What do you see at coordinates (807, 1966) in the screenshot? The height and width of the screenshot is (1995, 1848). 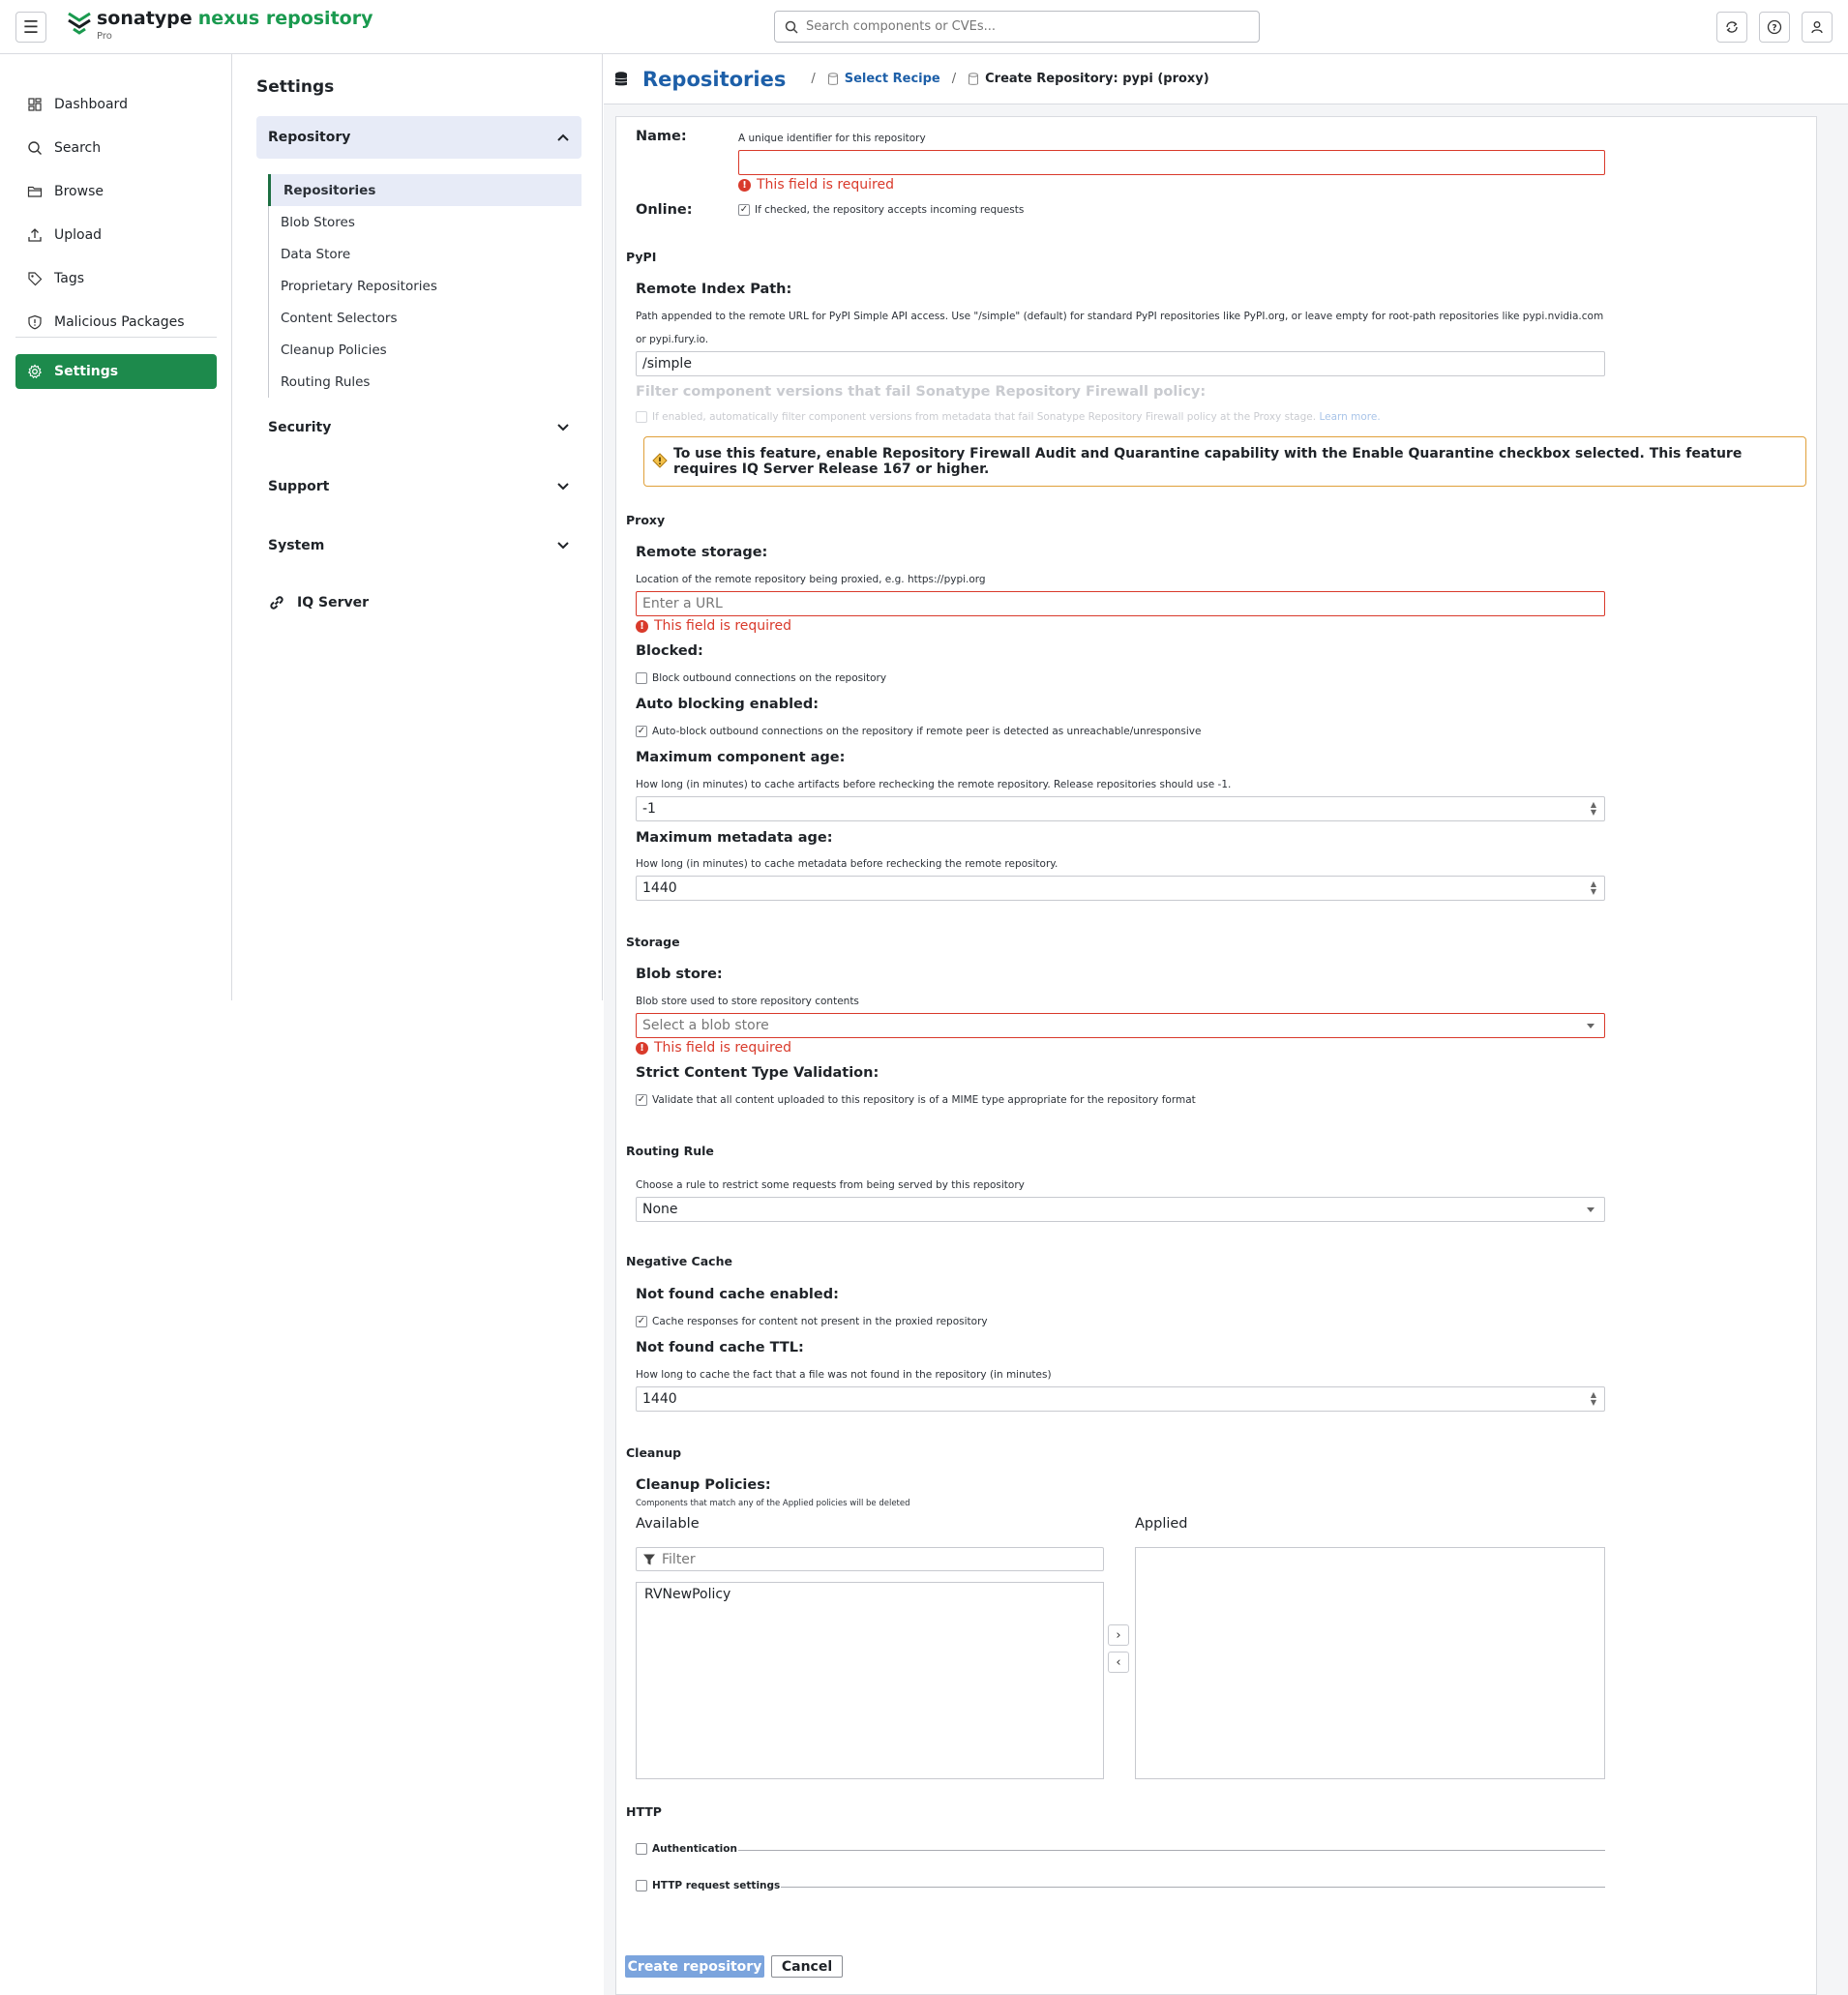 I see `cancel-button: Cancel` at bounding box center [807, 1966].